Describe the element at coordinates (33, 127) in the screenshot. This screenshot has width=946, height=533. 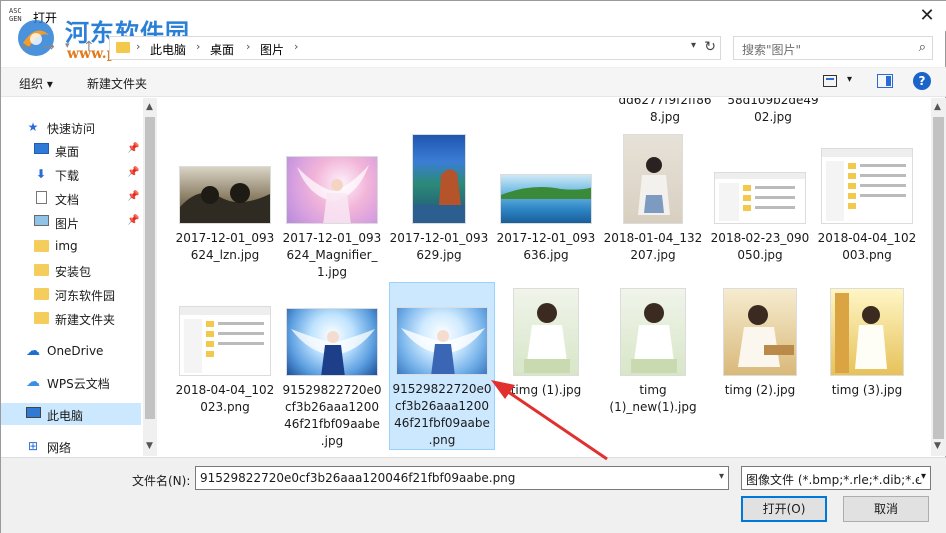
I see `star-icon: ★` at that location.